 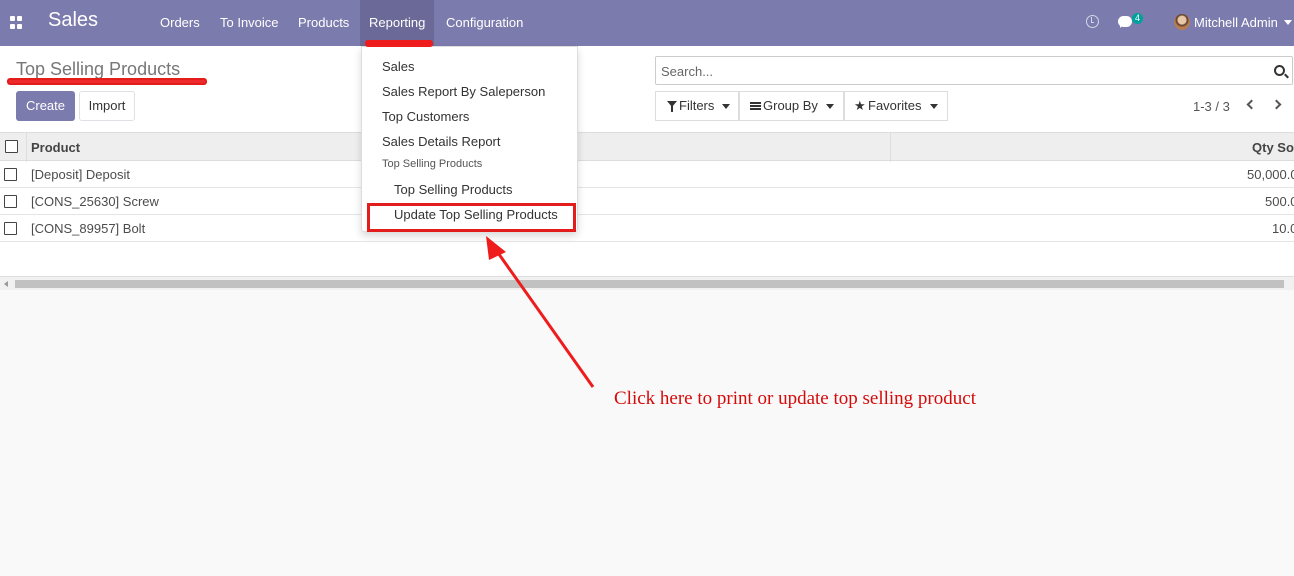 I want to click on menu-section-top-selling-products: Top Selling Products, so click(x=432, y=164).